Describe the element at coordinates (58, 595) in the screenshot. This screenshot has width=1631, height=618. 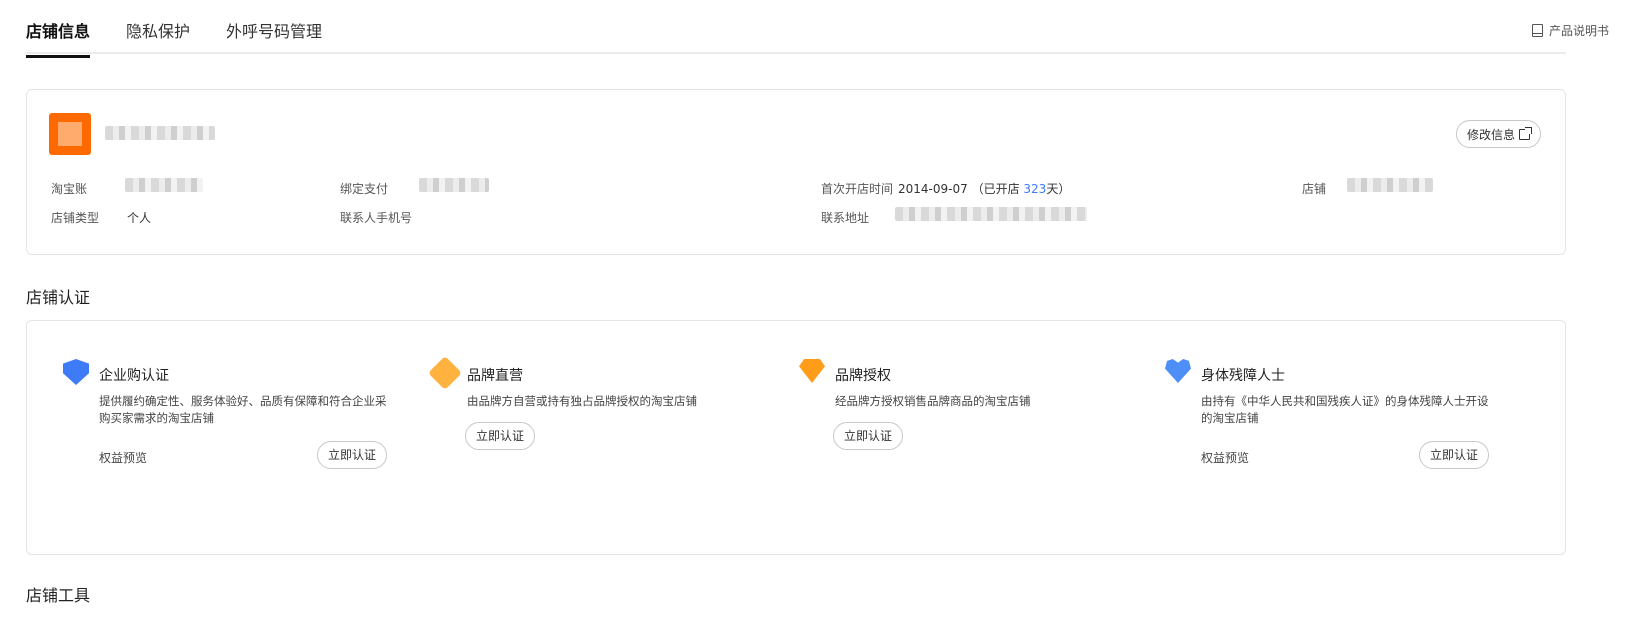
I see `store-tools-section-title: 店铺工具` at that location.